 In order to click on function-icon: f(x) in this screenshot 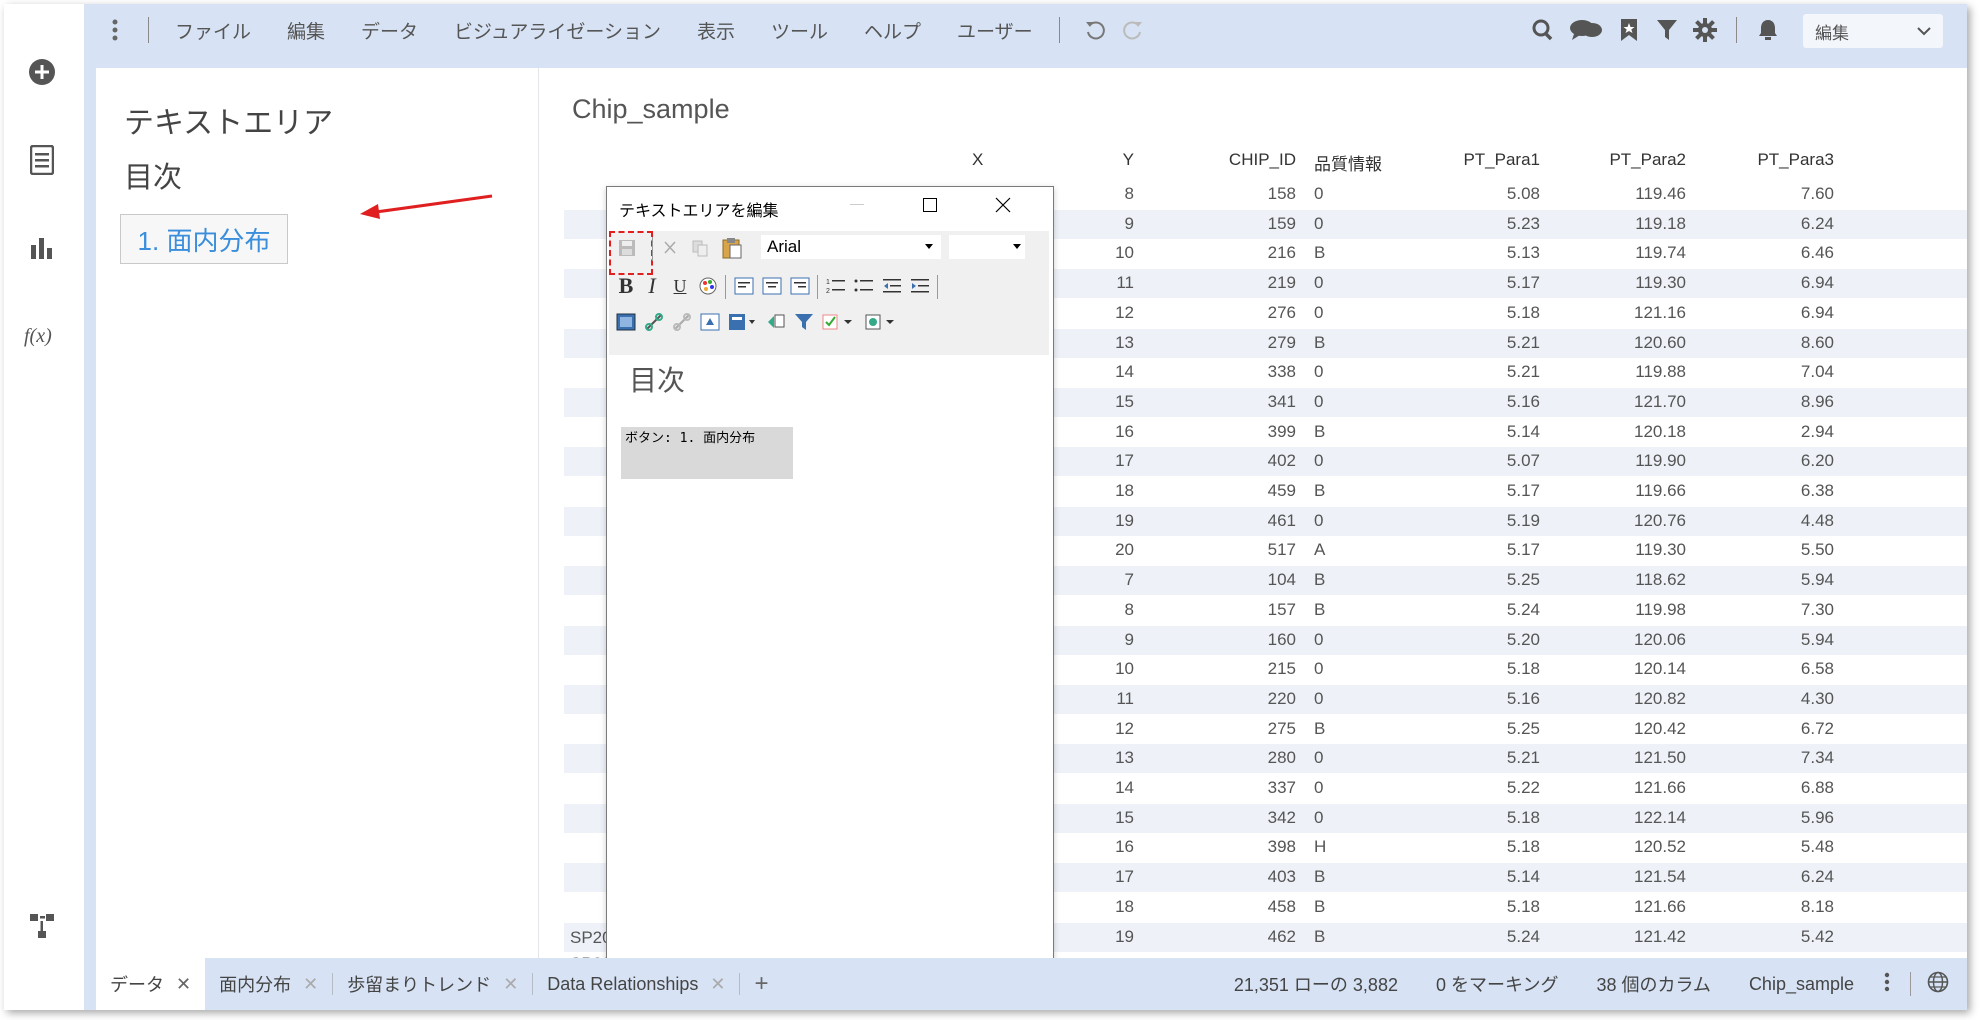, I will do `click(42, 336)`.